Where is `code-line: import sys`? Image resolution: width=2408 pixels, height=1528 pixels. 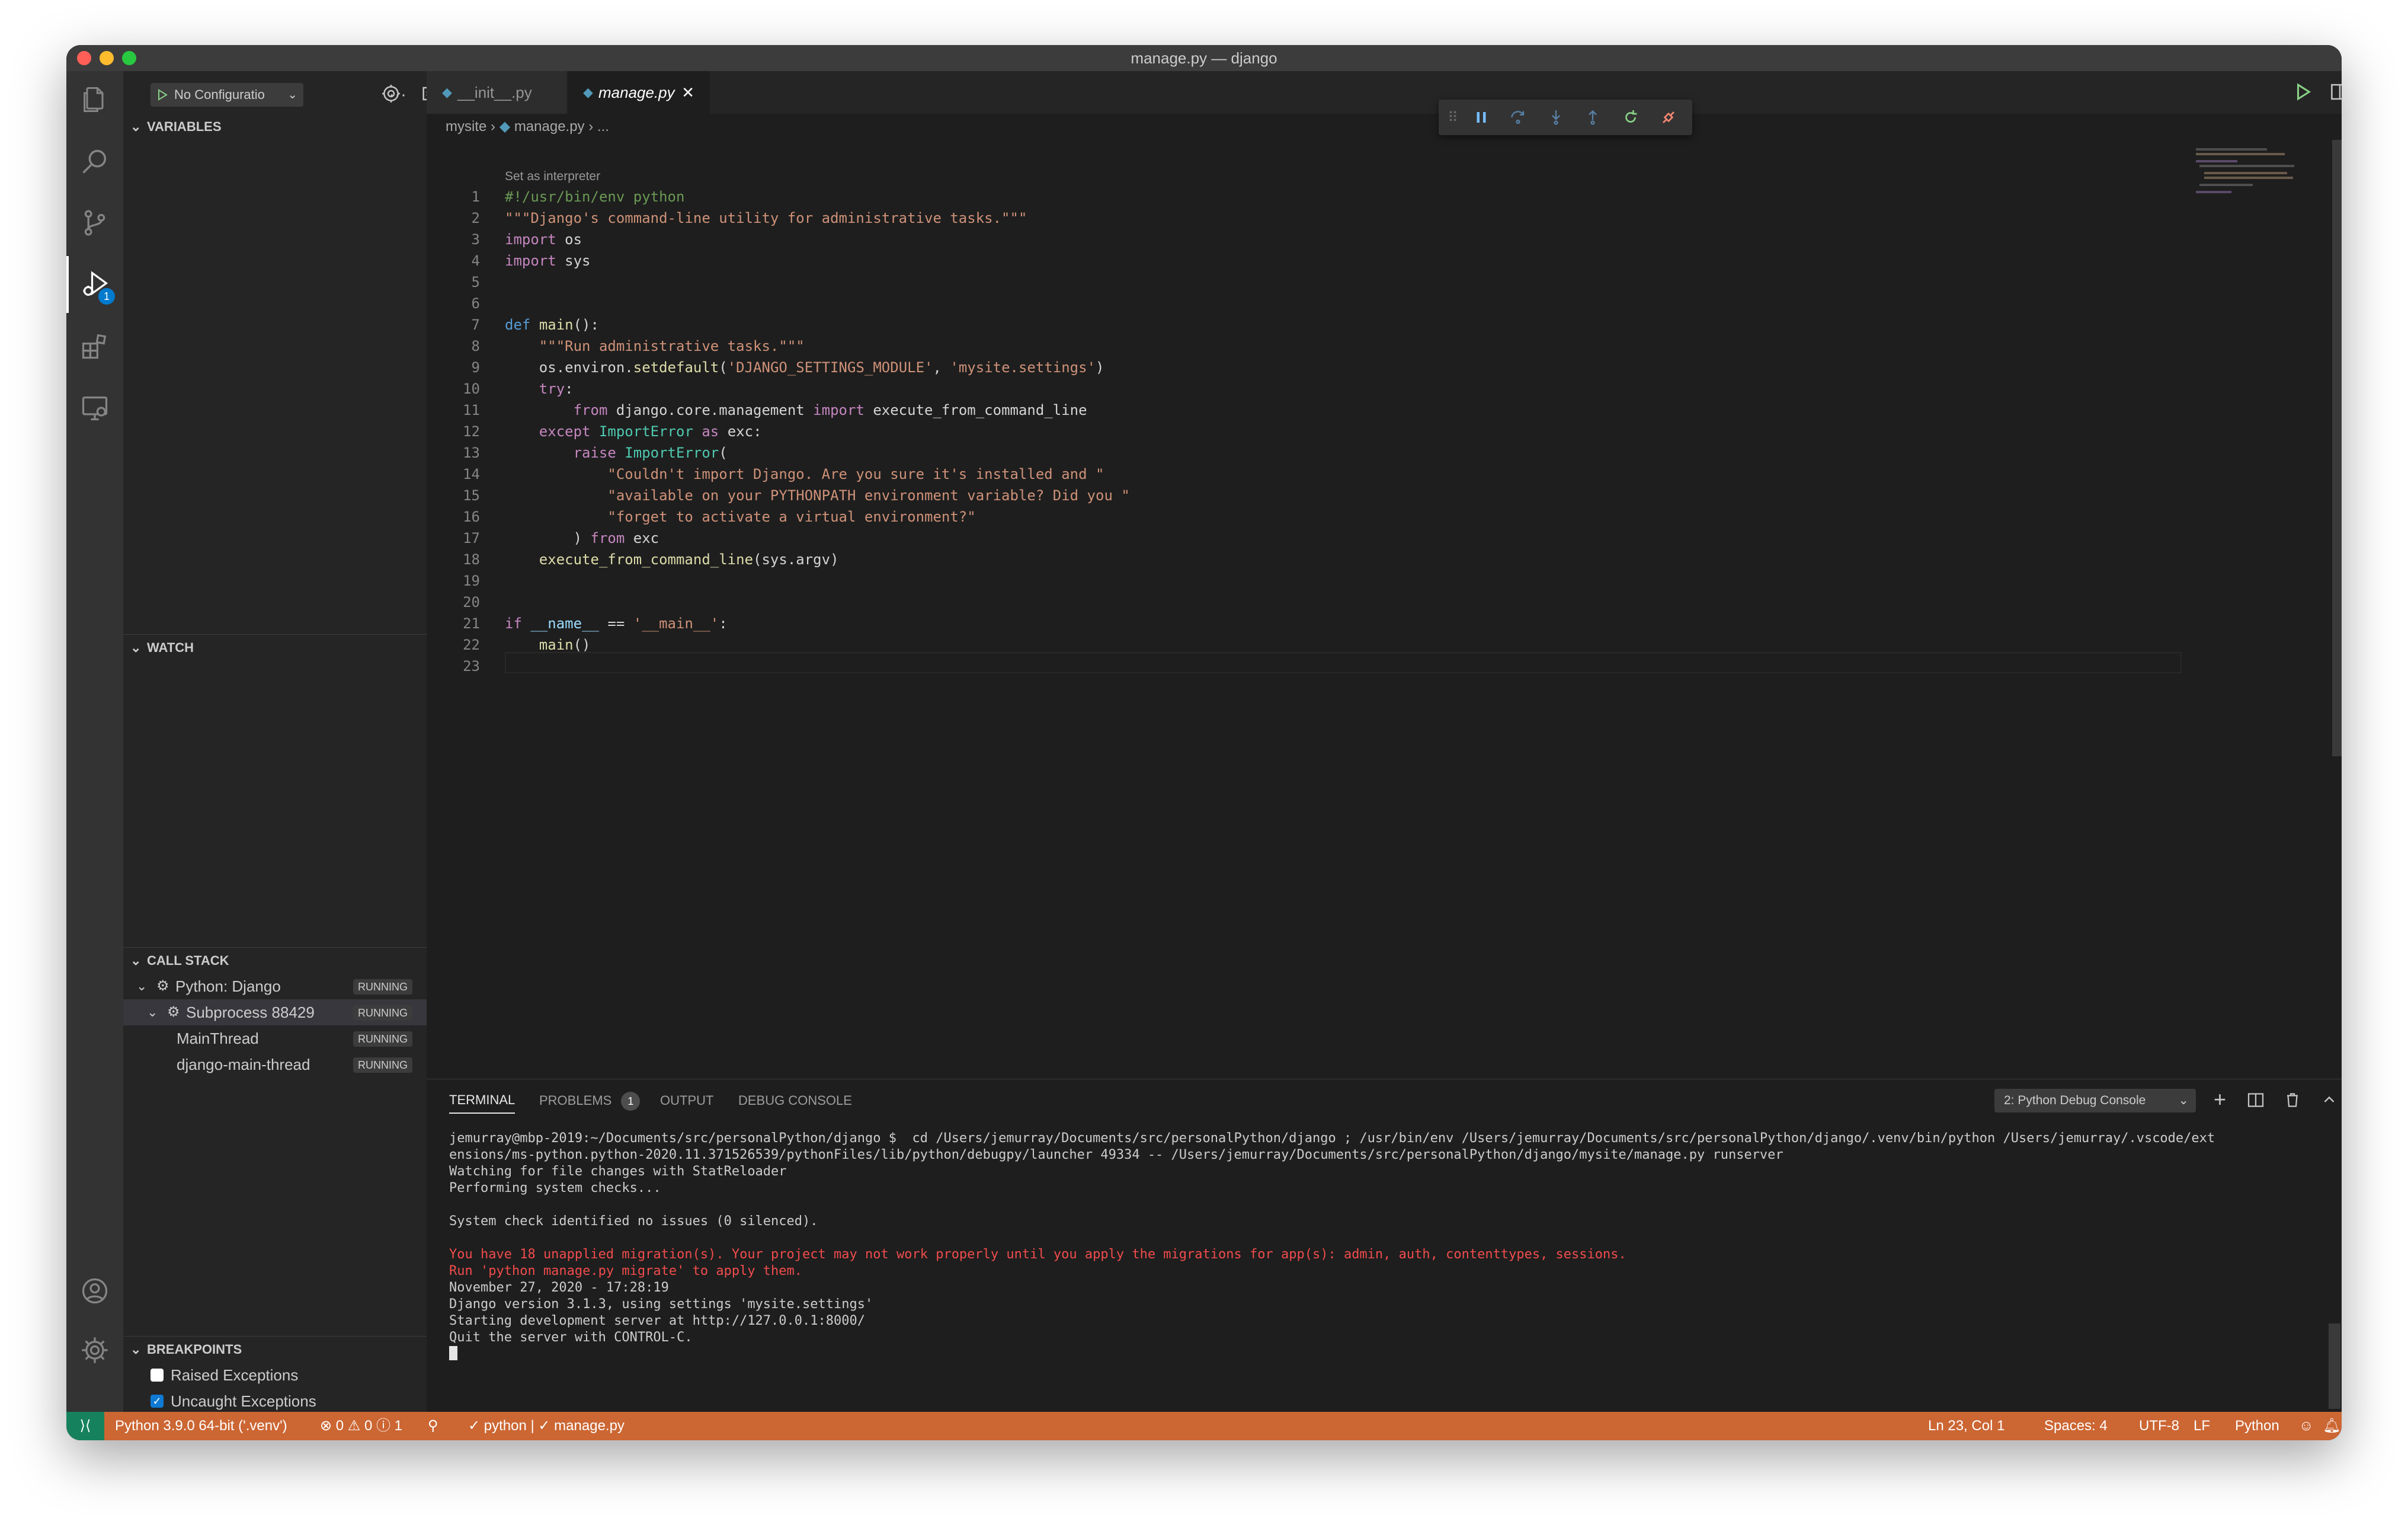 code-line: import sys is located at coordinates (548, 260).